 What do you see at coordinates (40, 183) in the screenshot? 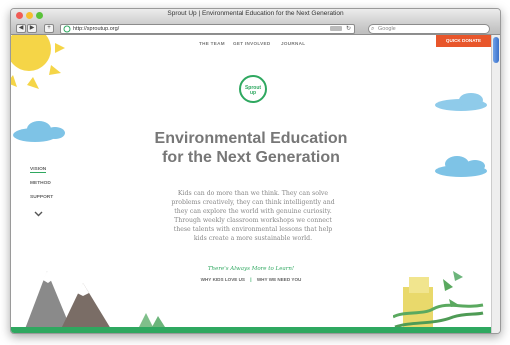
I see `sidenav-method: METHOD` at bounding box center [40, 183].